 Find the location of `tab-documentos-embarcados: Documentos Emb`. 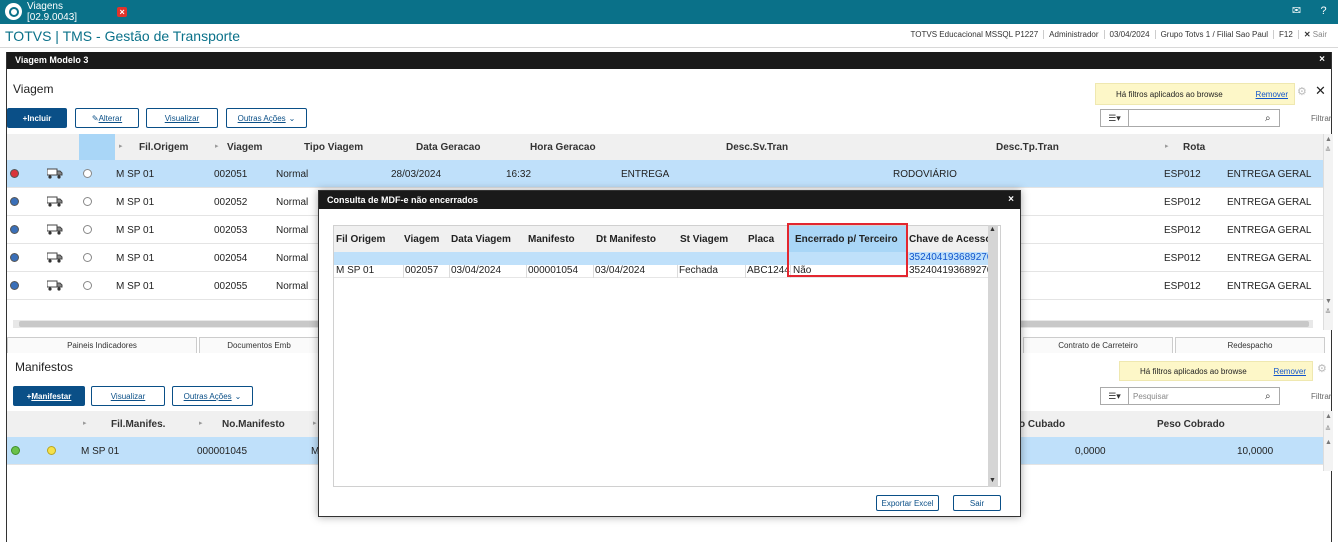

tab-documentos-embarcados: Documentos Emb is located at coordinates (259, 345).